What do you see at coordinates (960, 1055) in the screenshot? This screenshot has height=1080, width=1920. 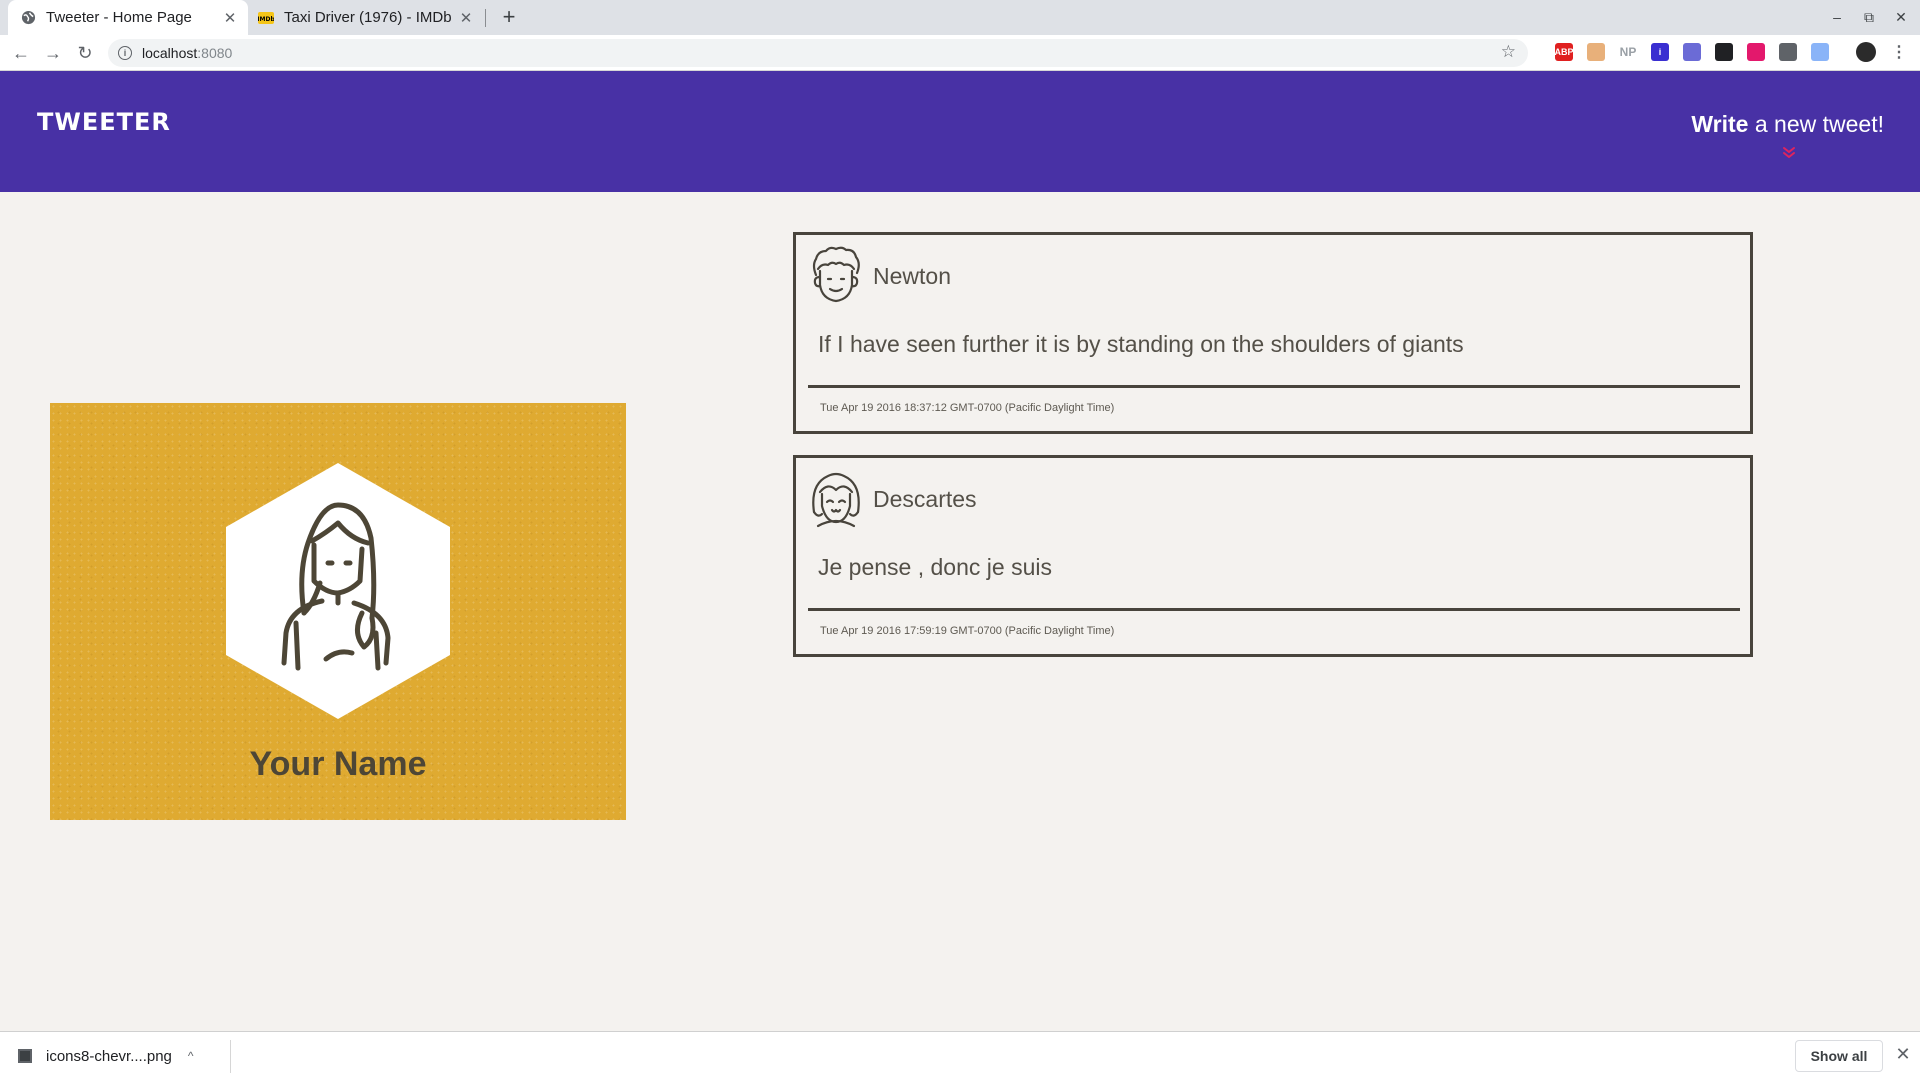 I see `download-shelf: icons8-chevr....png ^ Show all ✕` at bounding box center [960, 1055].